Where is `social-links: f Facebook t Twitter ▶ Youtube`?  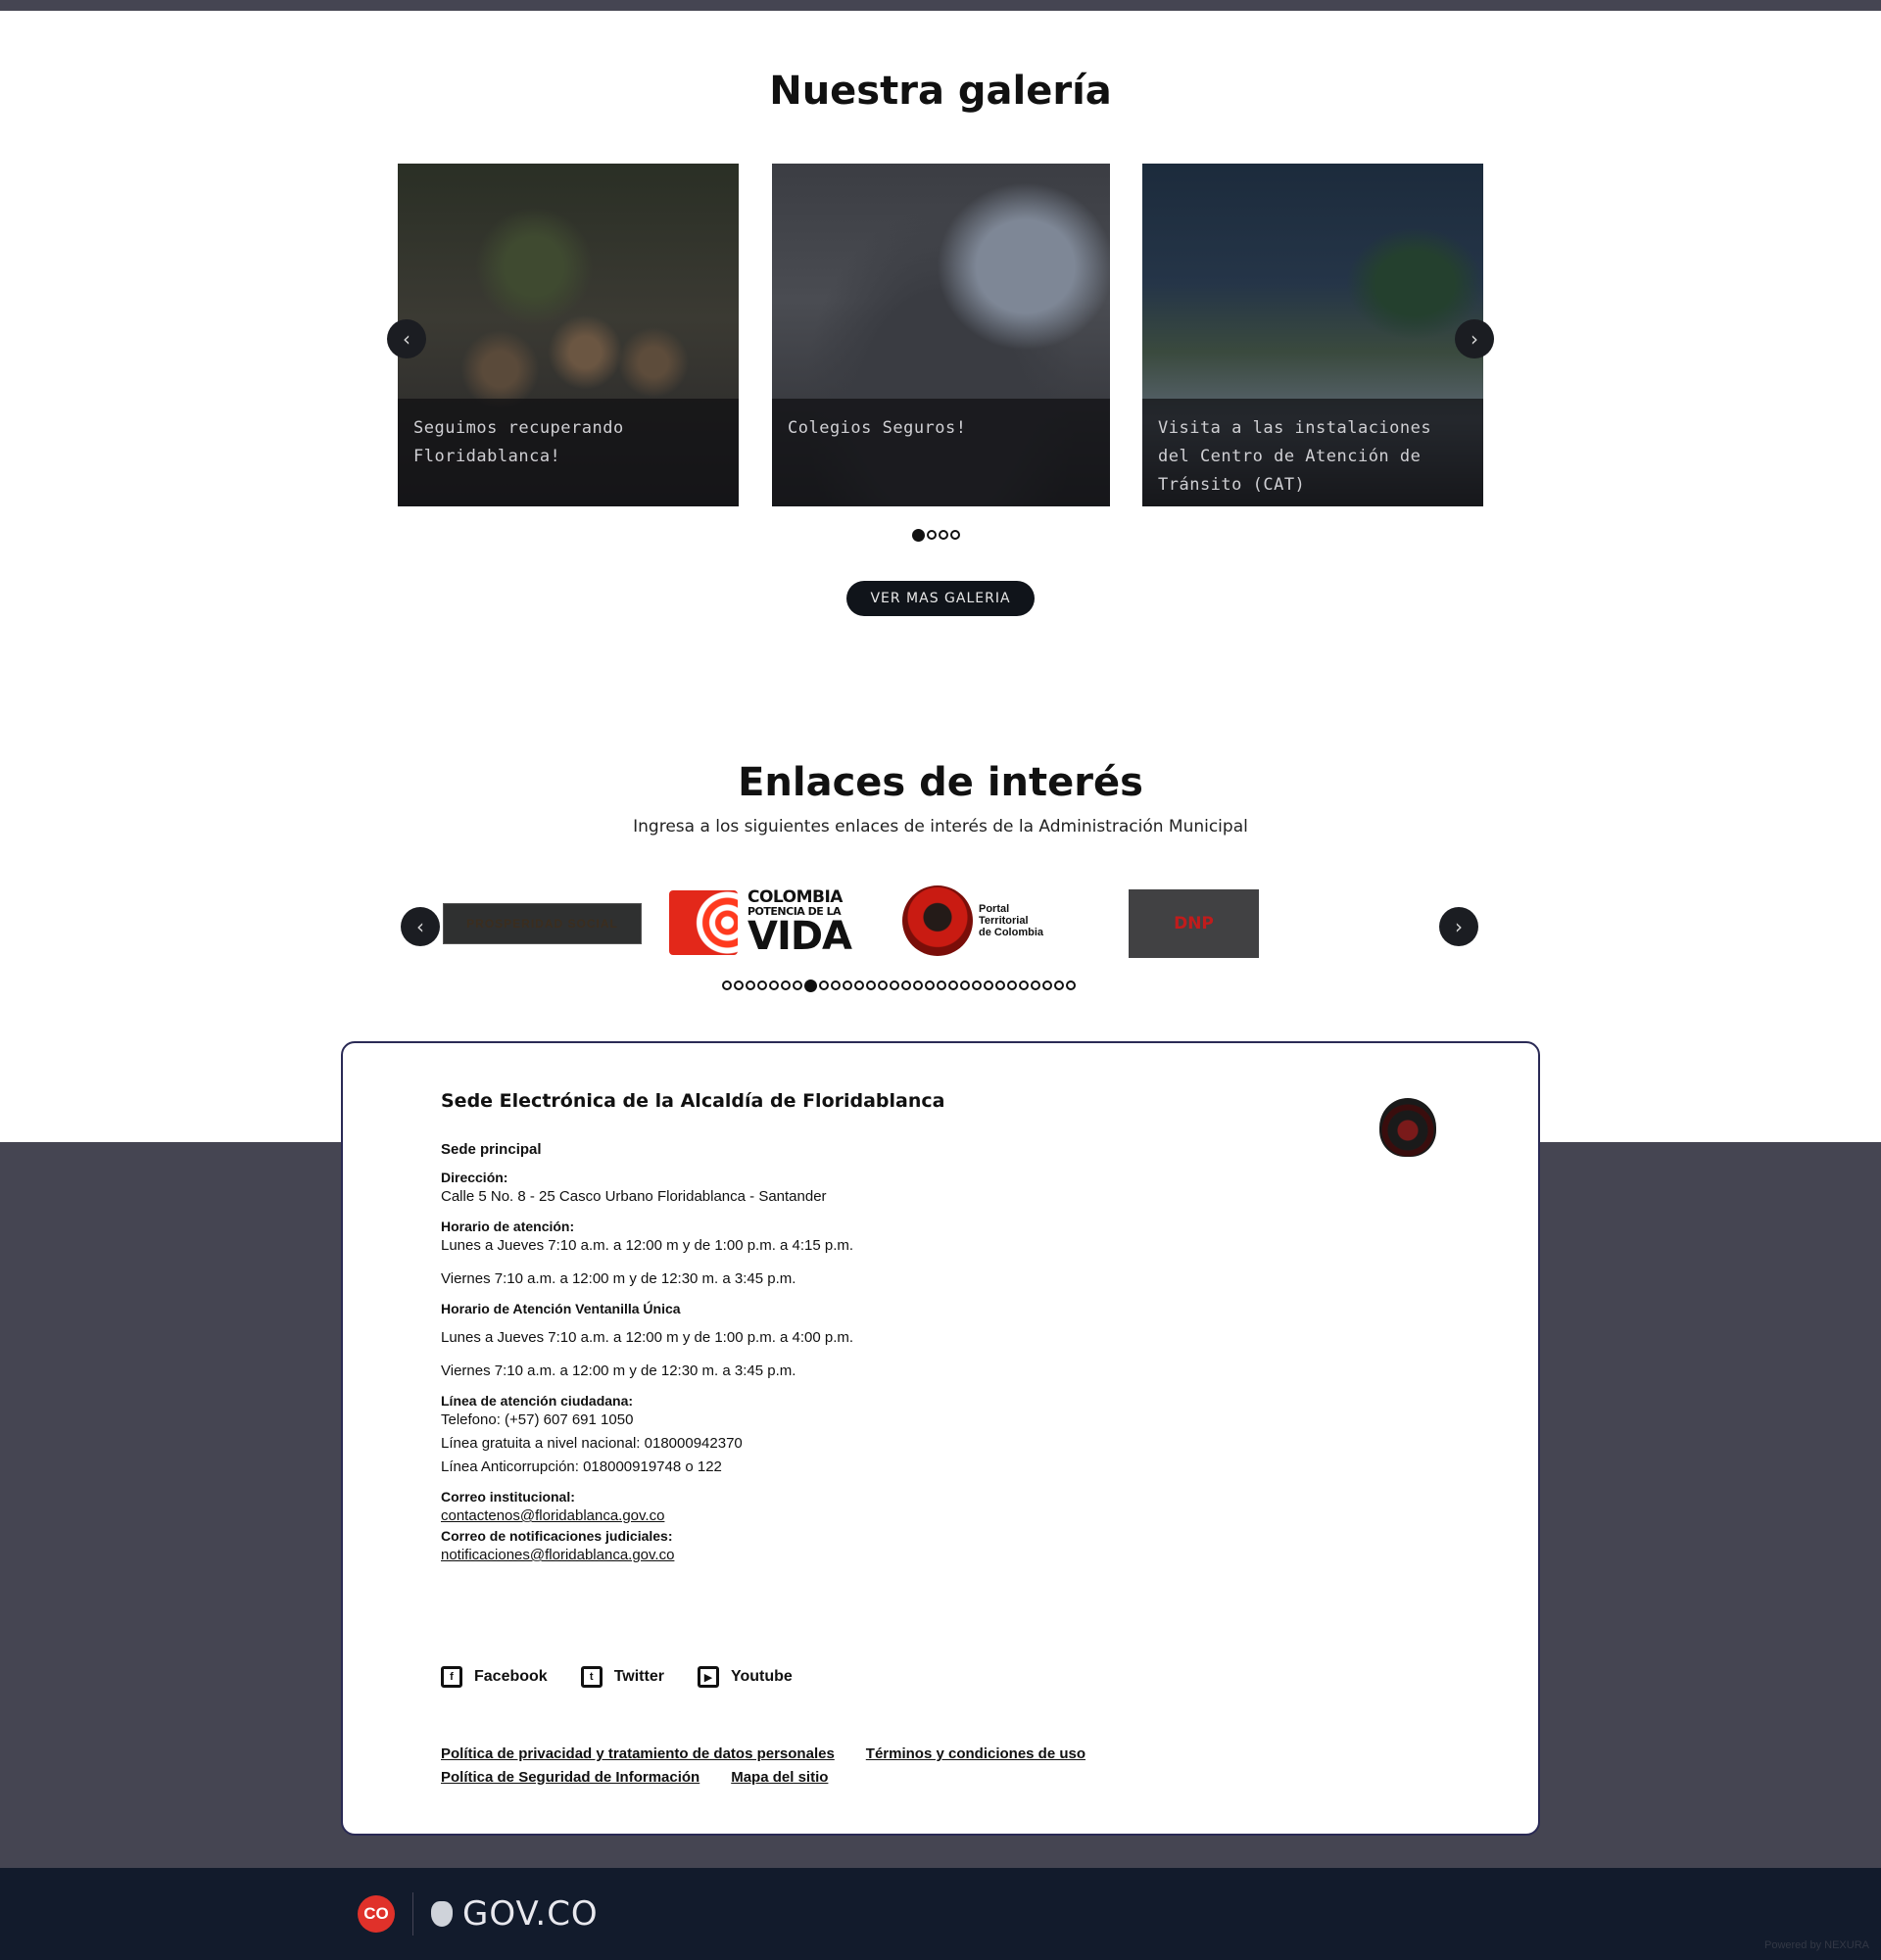
social-links: f Facebook t Twitter ▶ Youtube is located at coordinates (617, 1677).